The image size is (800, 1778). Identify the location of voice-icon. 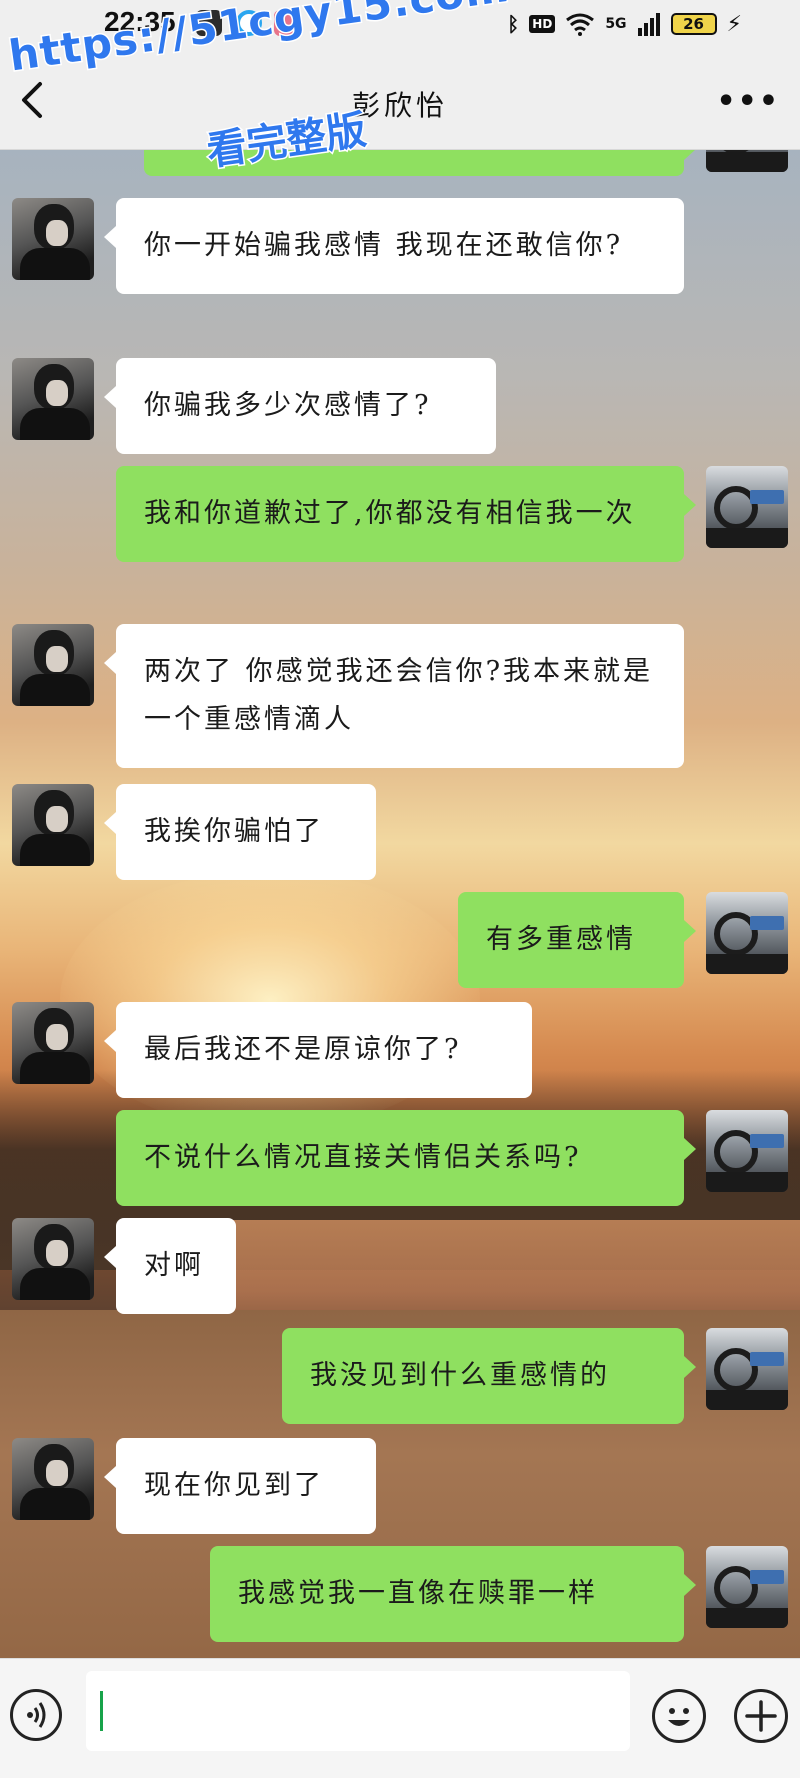
(36, 1715).